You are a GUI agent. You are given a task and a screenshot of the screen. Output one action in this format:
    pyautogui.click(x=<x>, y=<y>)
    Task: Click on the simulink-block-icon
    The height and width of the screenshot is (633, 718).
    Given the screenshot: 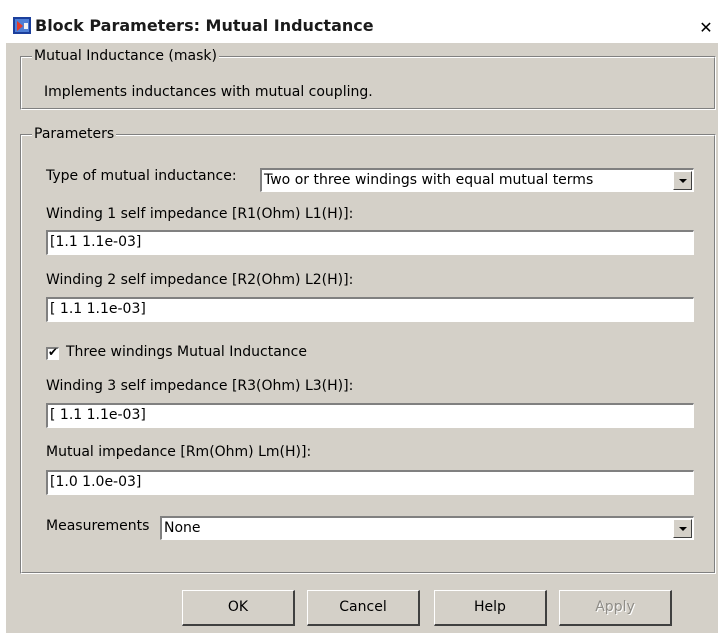 What is the action you would take?
    pyautogui.click(x=22, y=25)
    